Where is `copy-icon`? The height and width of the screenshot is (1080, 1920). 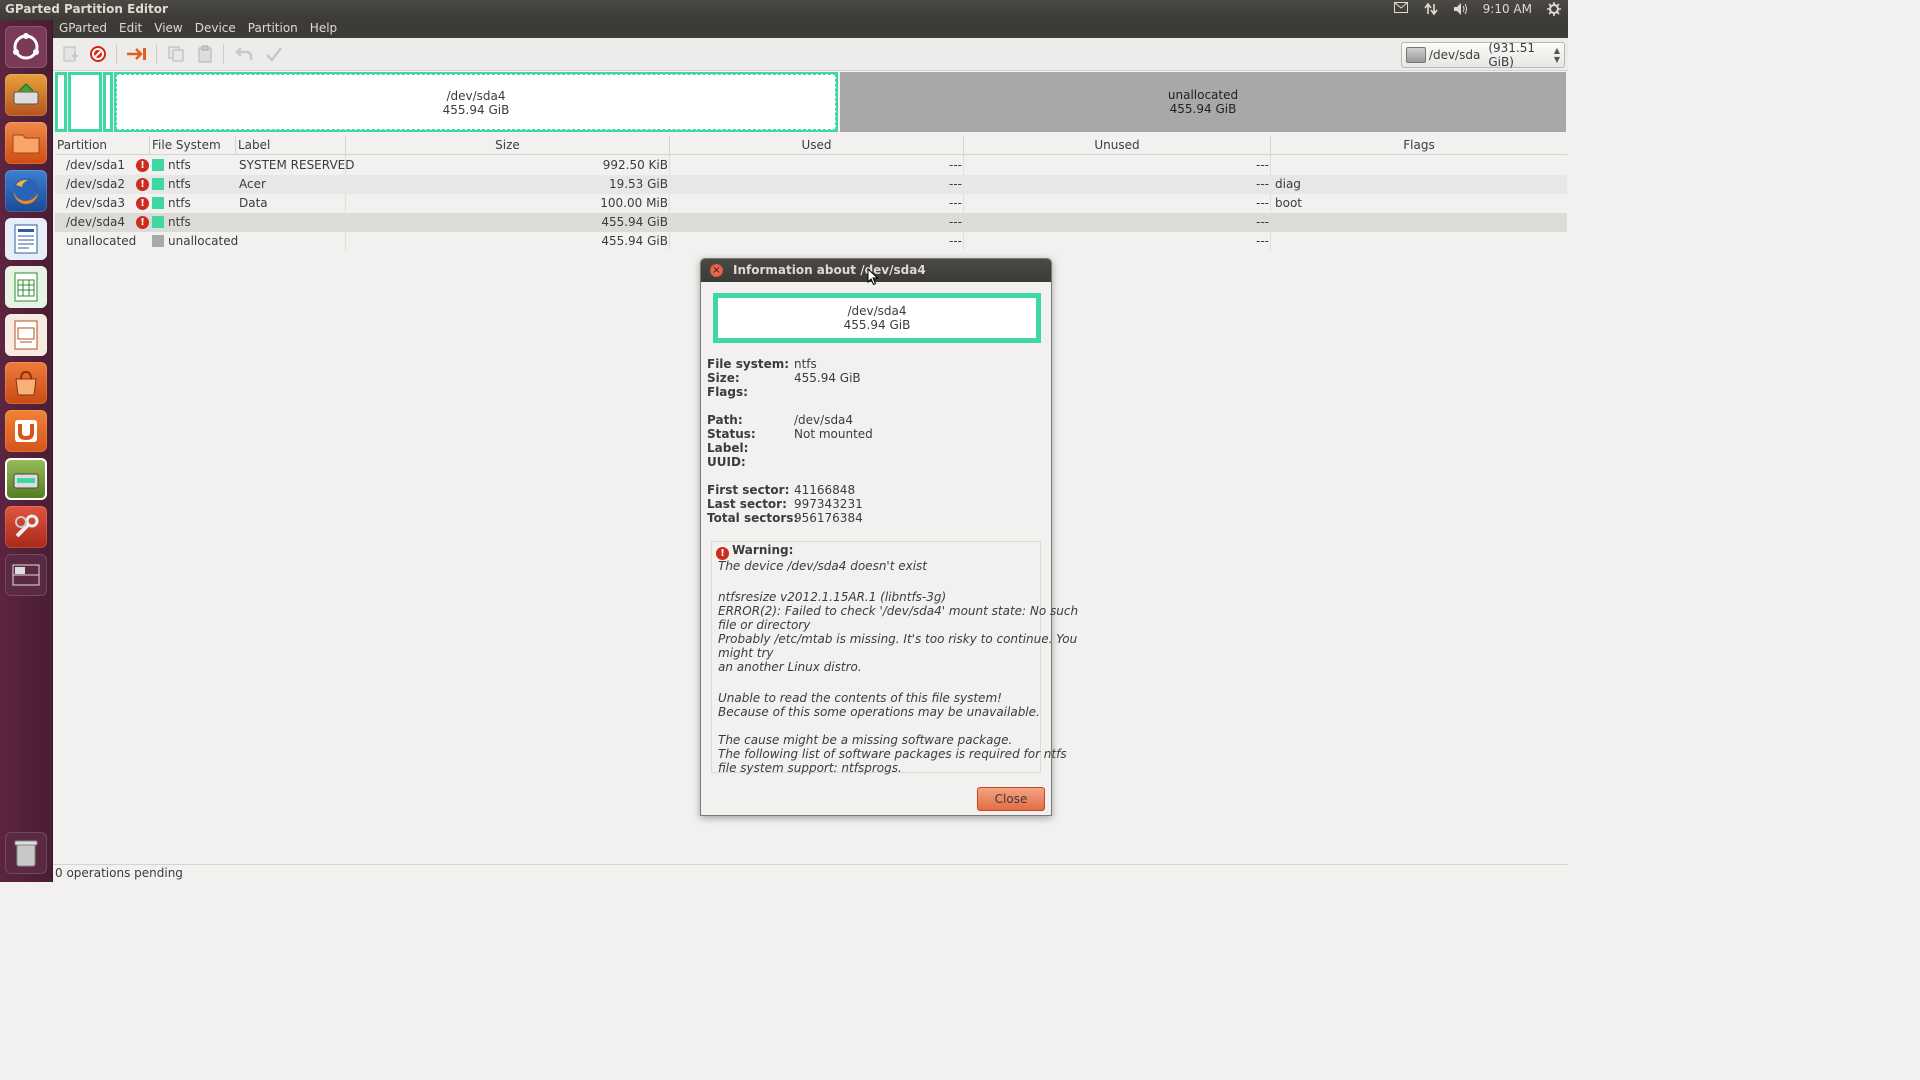 copy-icon is located at coordinates (176, 54).